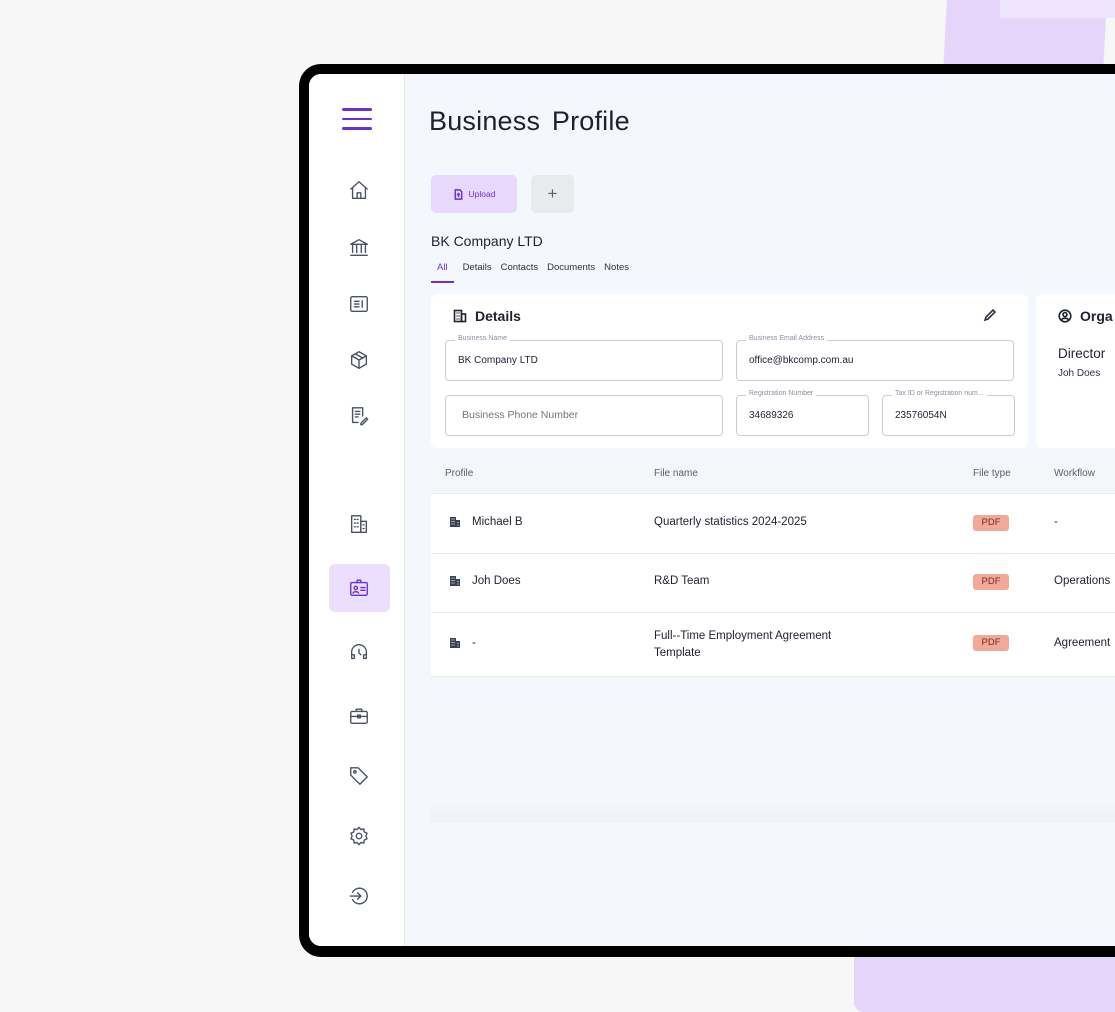 Image resolution: width=1115 pixels, height=1012 pixels. What do you see at coordinates (948, 413) in the screenshot?
I see `tax-id-field: Tax ID or Registration num... 23576054N` at bounding box center [948, 413].